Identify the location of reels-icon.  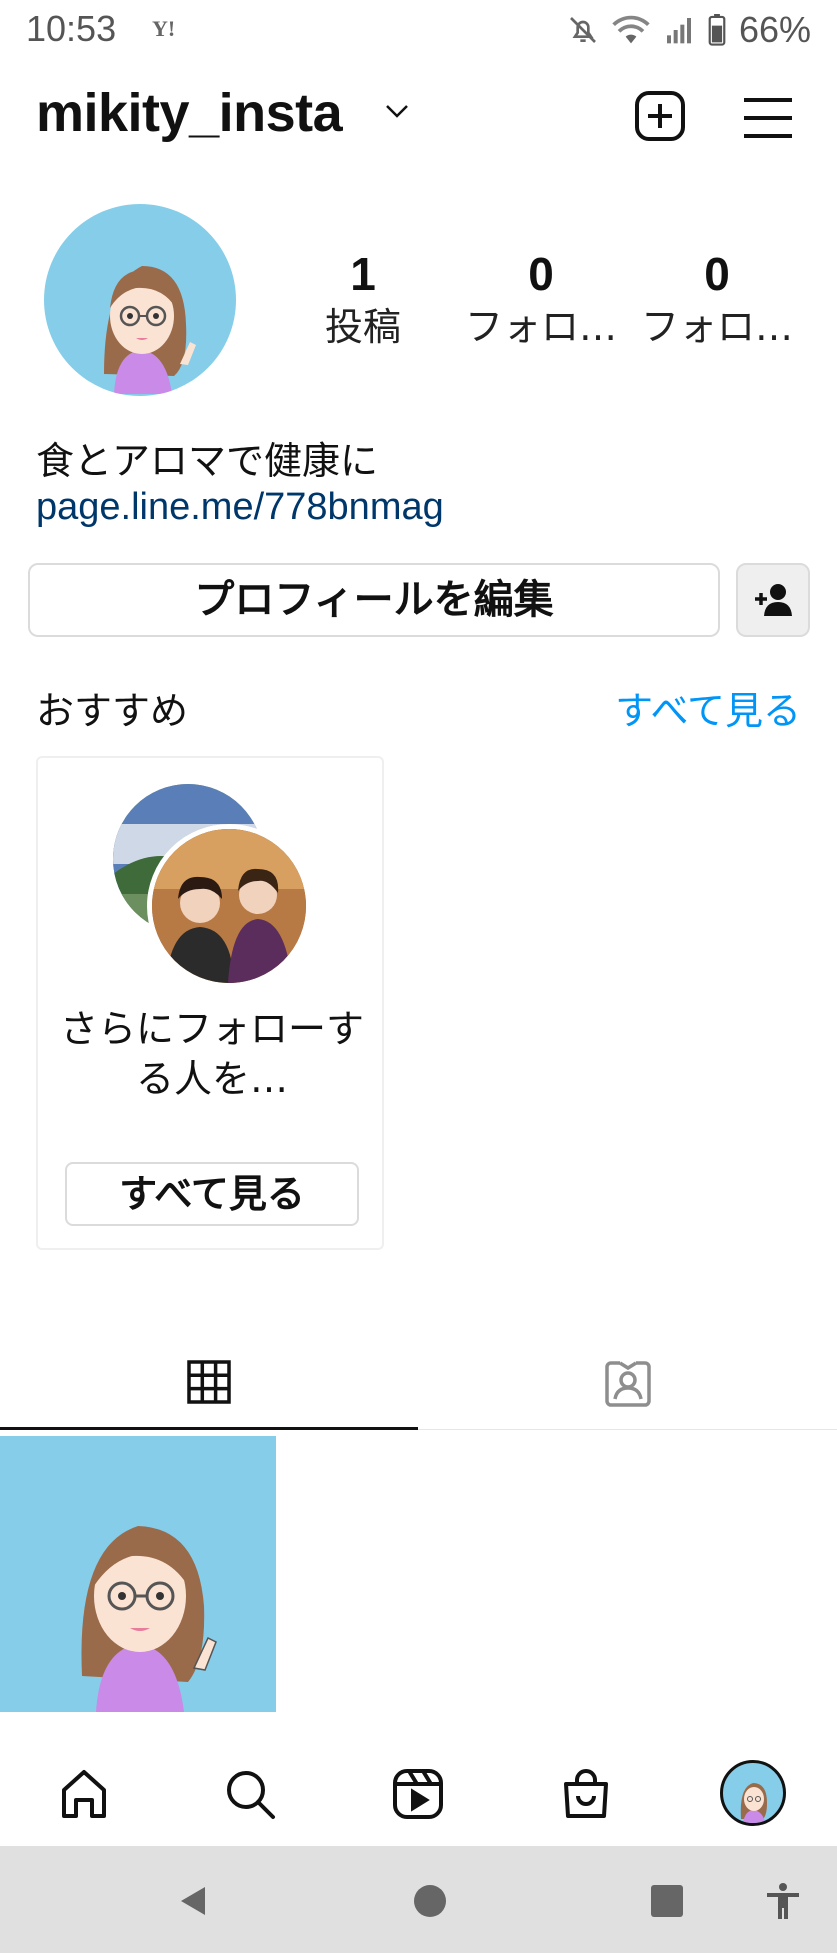
(418, 1794).